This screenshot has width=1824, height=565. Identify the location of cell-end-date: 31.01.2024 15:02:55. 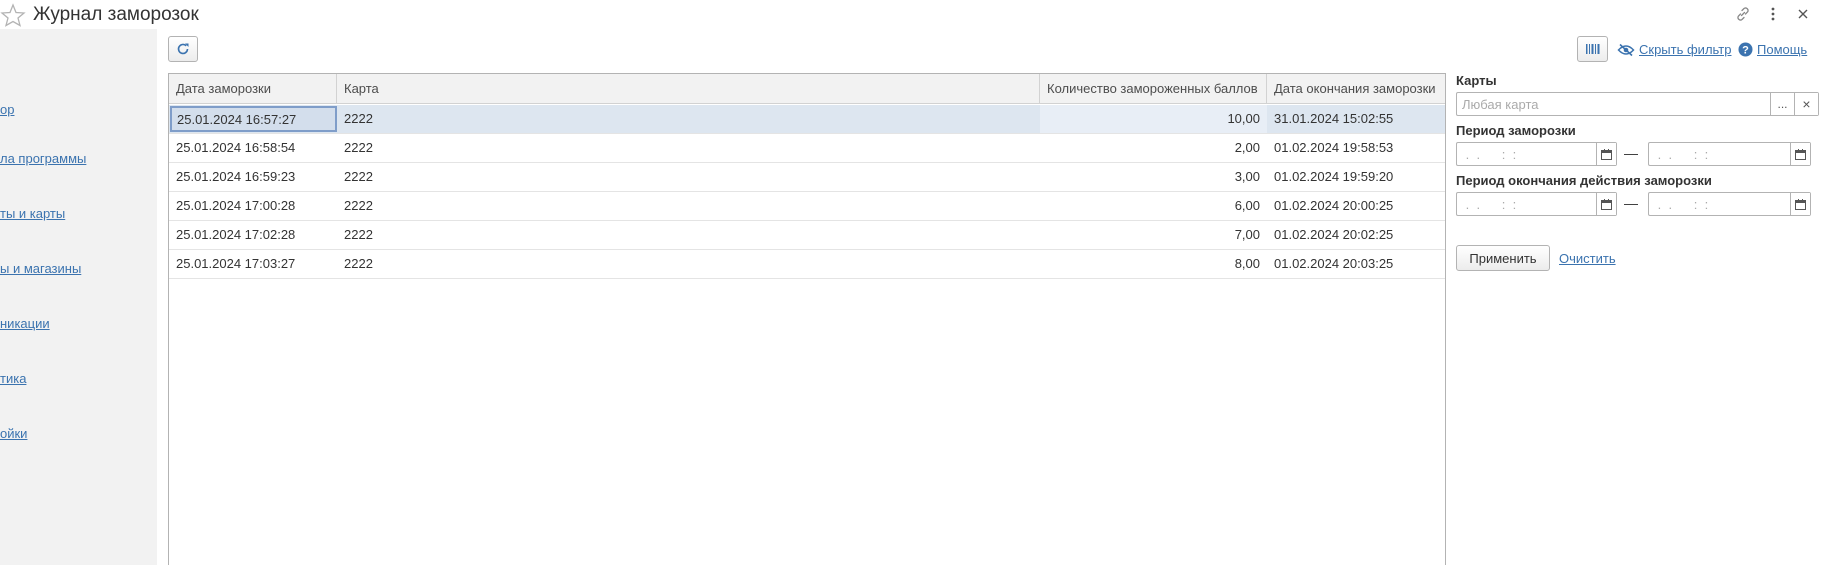
(1334, 118).